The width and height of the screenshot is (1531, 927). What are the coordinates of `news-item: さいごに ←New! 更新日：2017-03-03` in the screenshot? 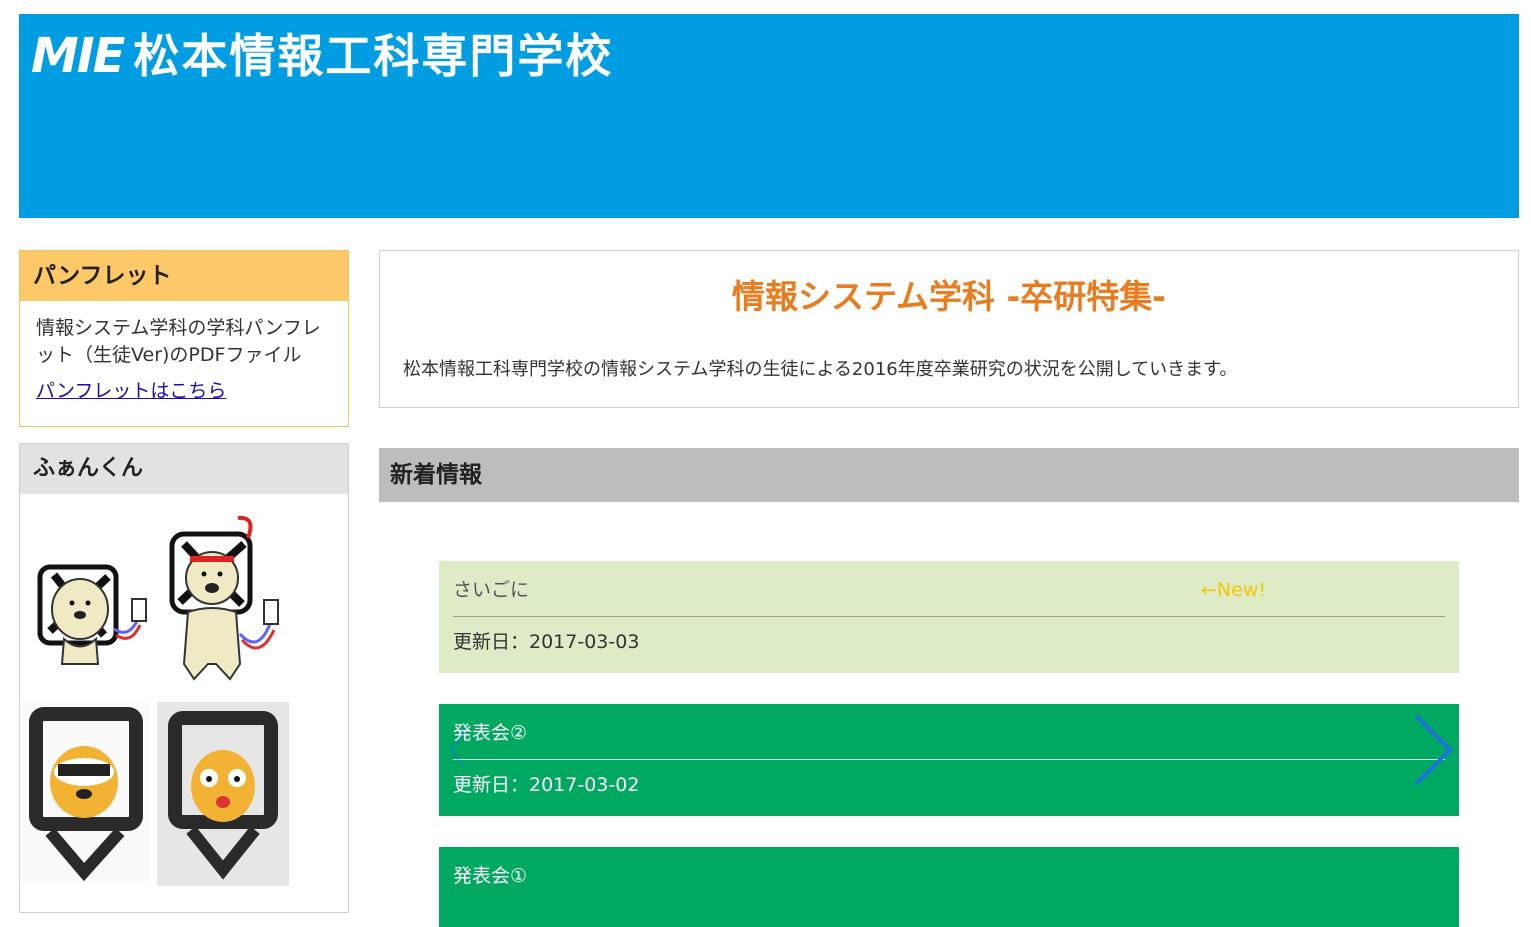 It's located at (949, 617).